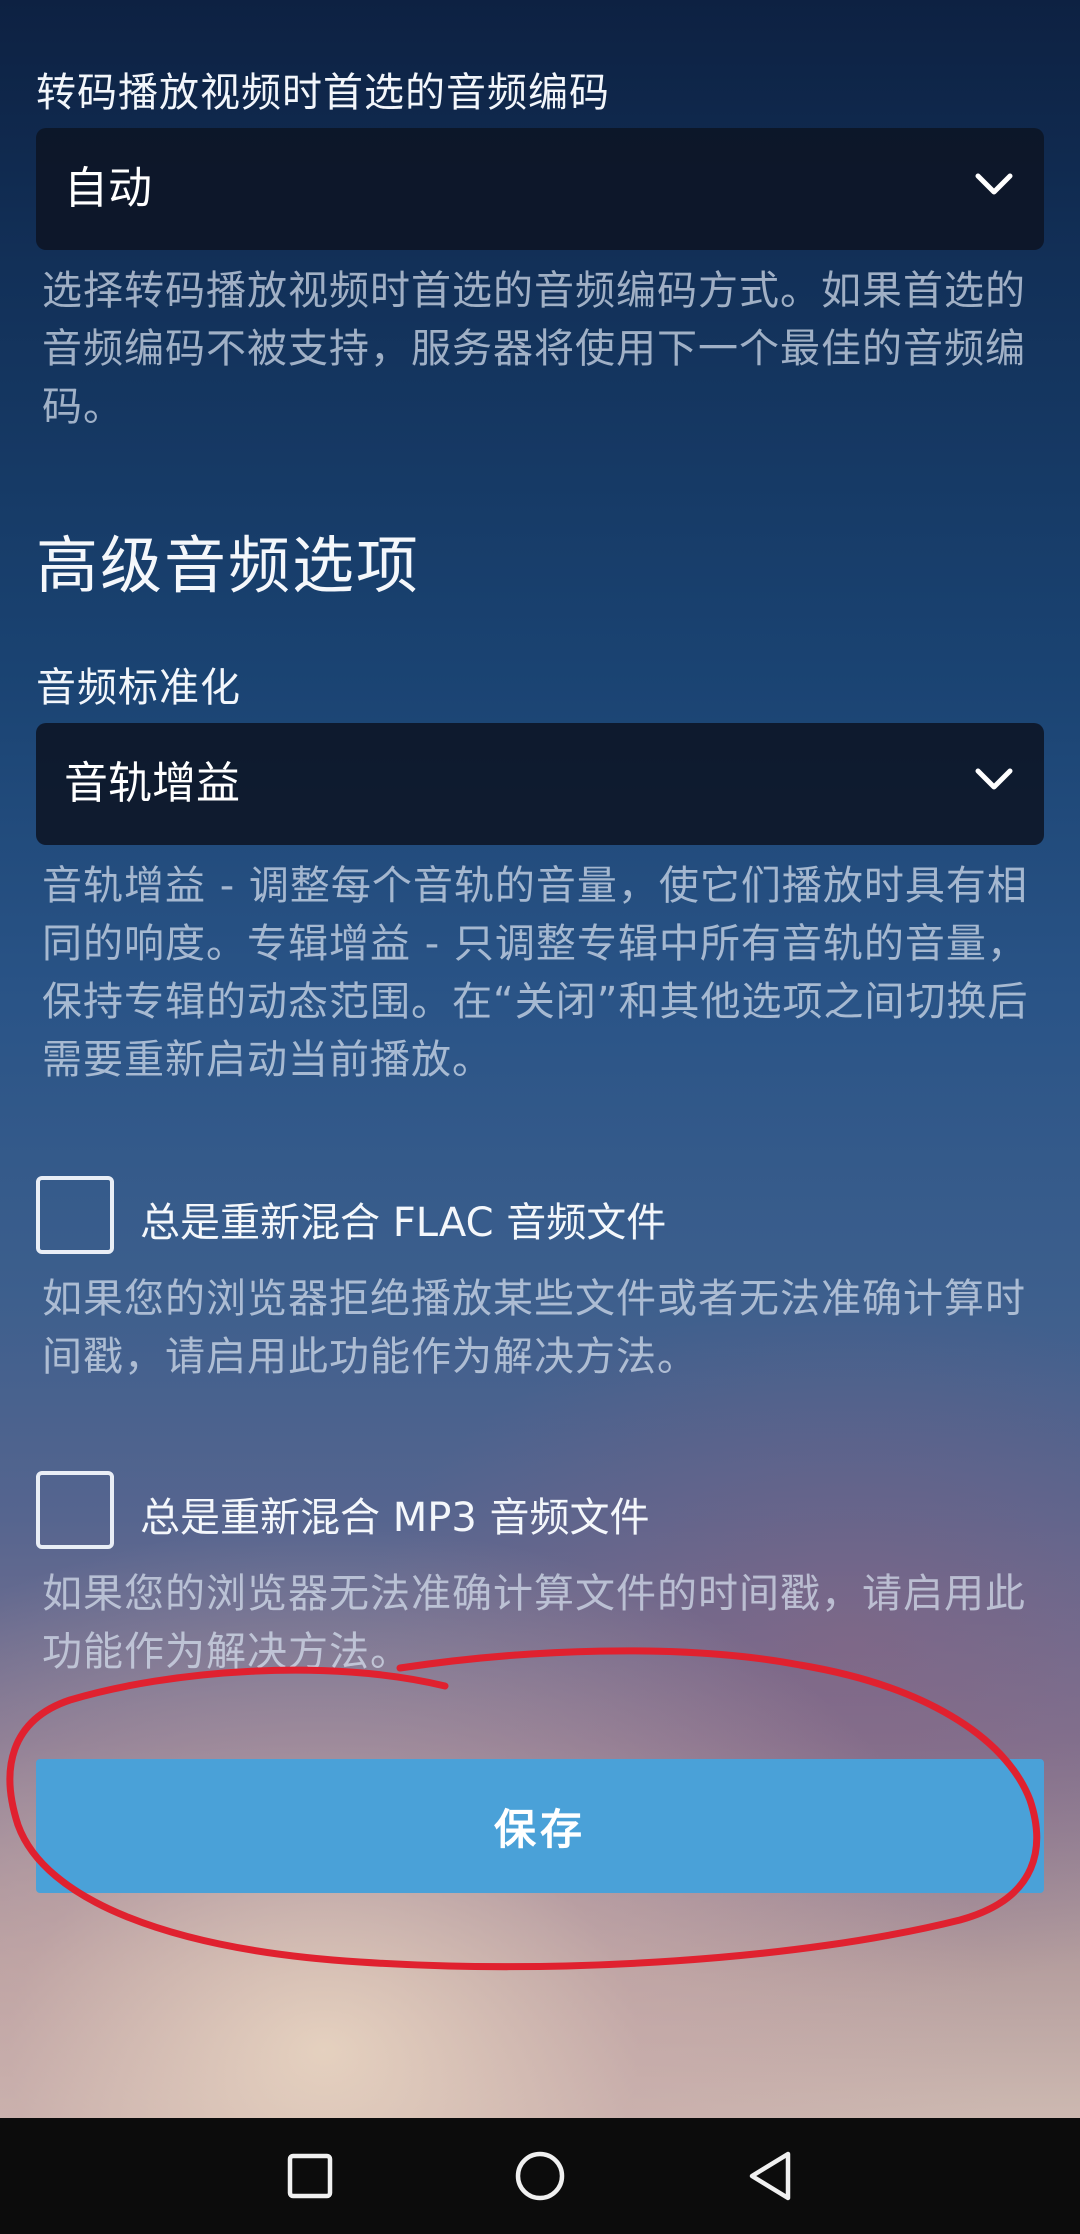 Image resolution: width=1080 pixels, height=2234 pixels. Describe the element at coordinates (310, 2176) in the screenshot. I see `square-recents-icon` at that location.